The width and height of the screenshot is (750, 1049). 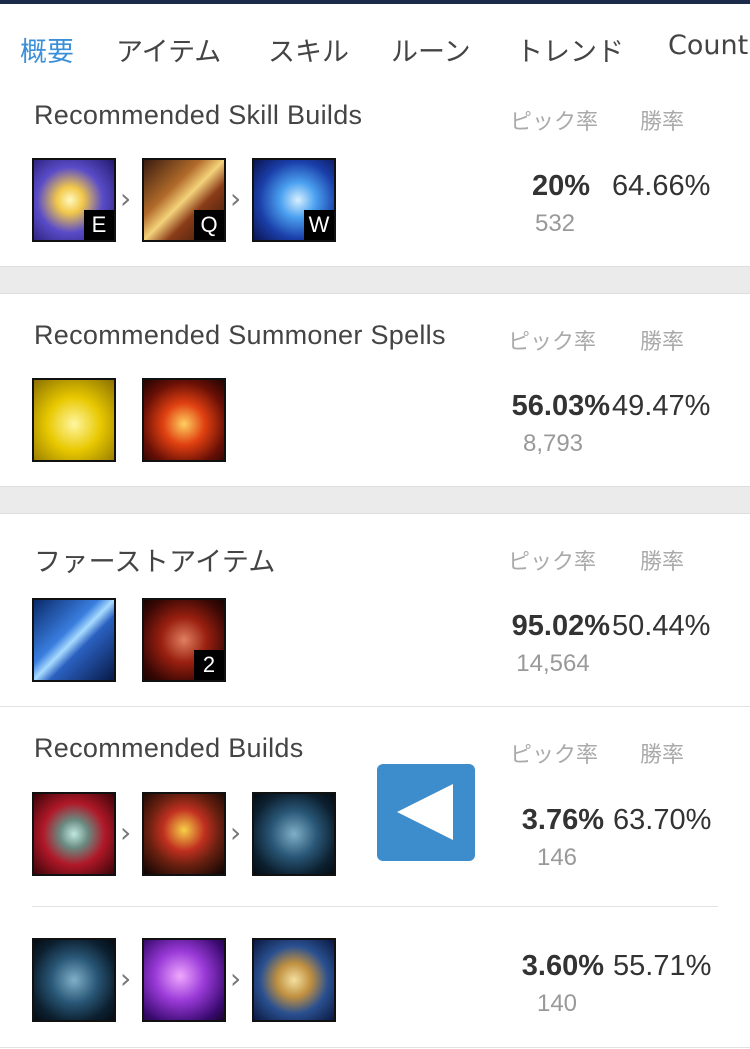 What do you see at coordinates (209, 665) in the screenshot?
I see `item-count-badge: 2` at bounding box center [209, 665].